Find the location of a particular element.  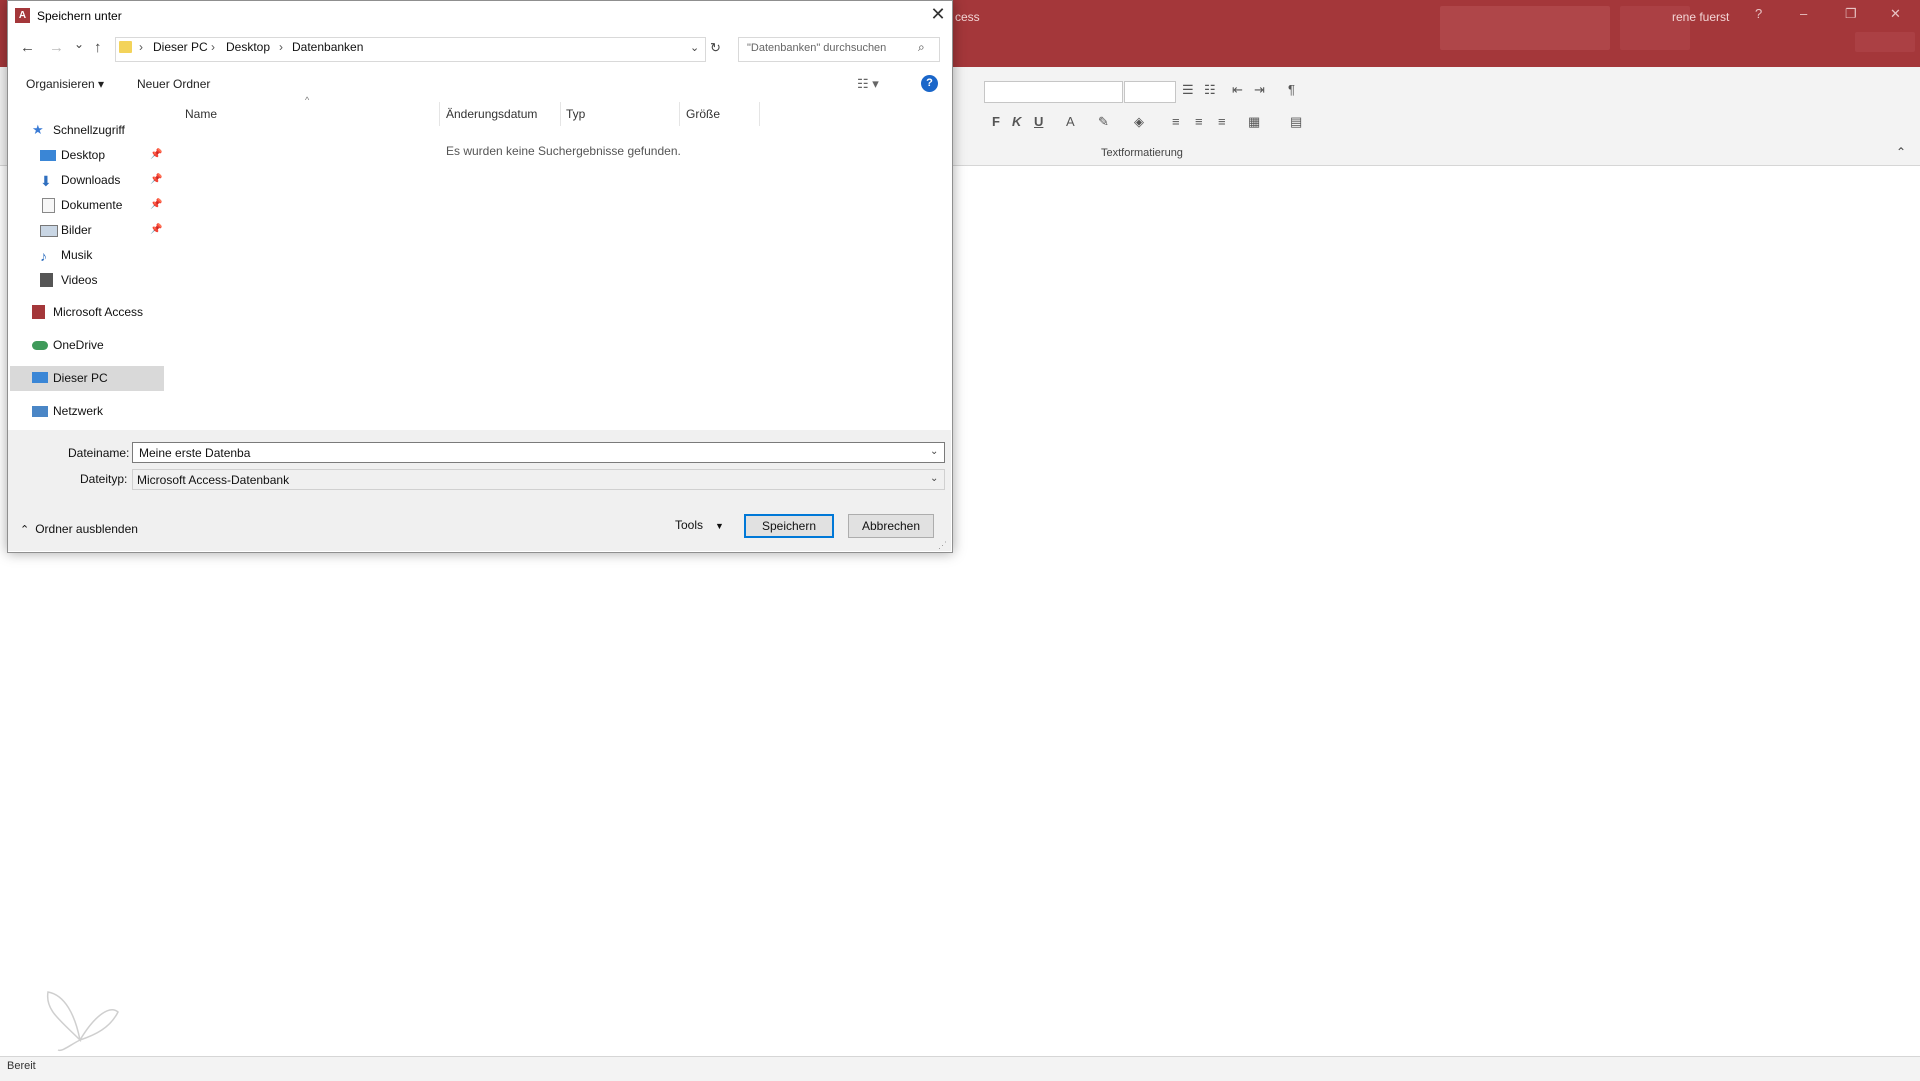

recent-locations-button: ⌄ is located at coordinates (79, 44).